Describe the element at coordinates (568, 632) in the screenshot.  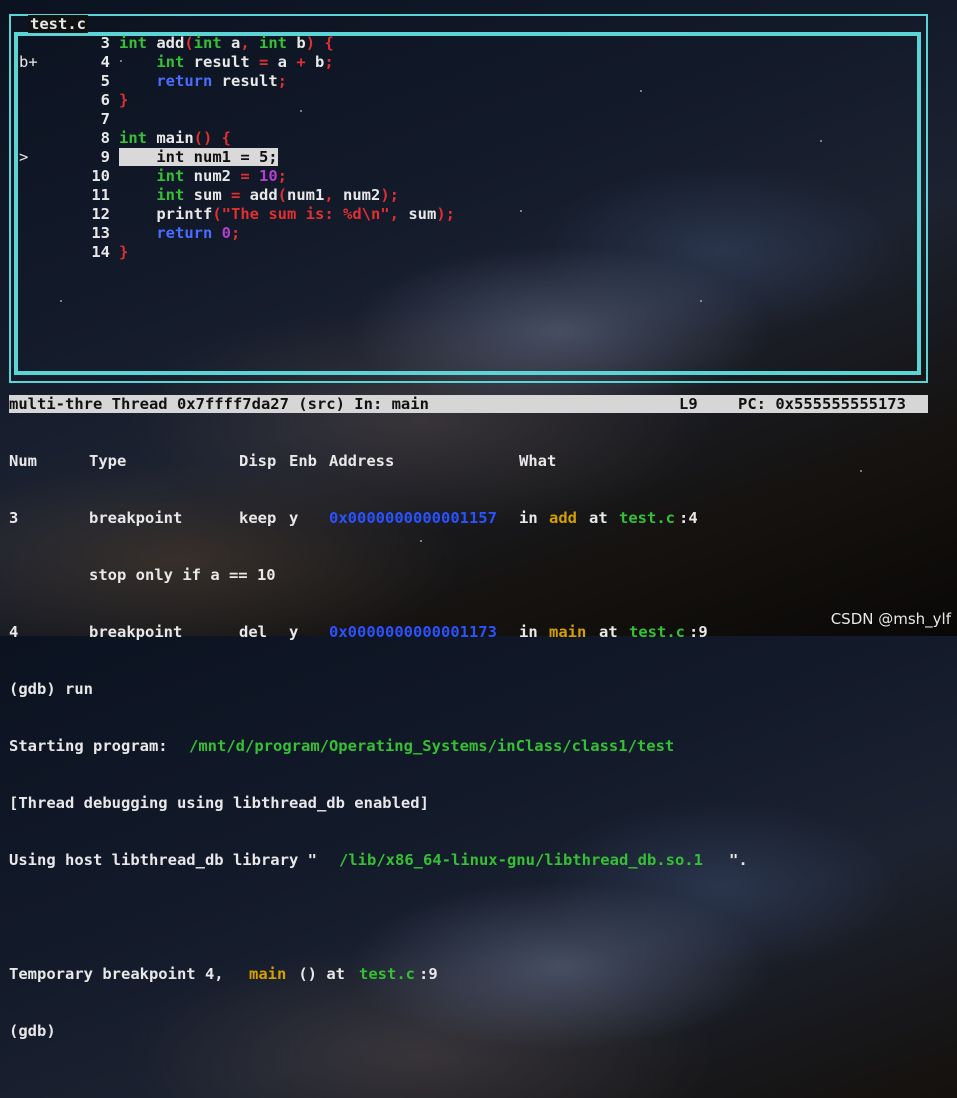
I see `bp-function: main` at that location.